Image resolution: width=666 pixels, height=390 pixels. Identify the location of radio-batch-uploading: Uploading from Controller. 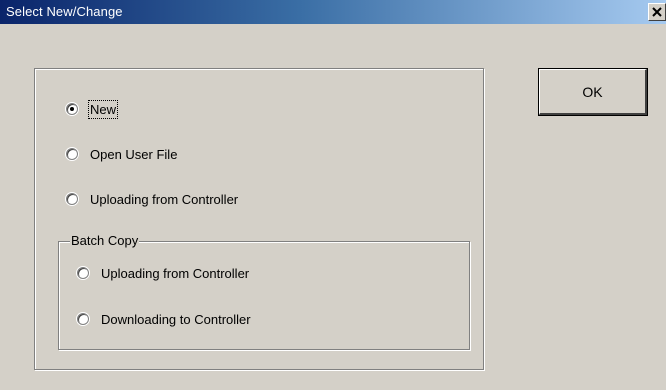
(163, 273).